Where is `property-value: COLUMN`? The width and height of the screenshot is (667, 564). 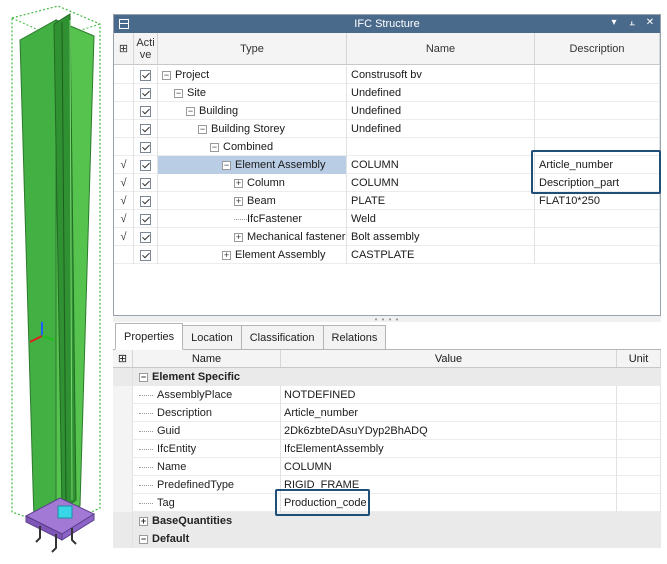 property-value: COLUMN is located at coordinates (449, 467).